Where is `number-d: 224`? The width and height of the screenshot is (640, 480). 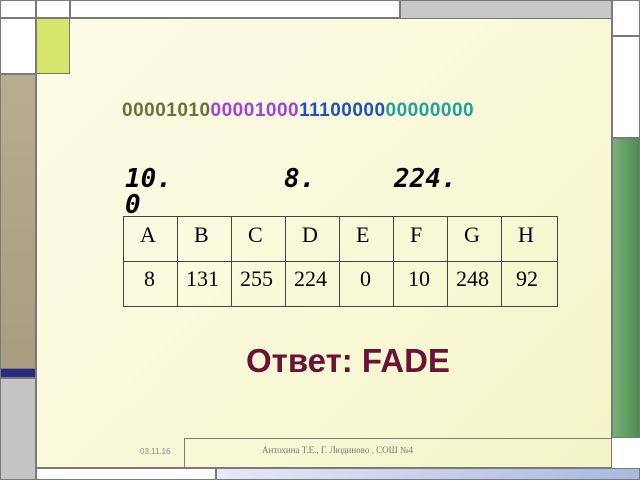 number-d: 224 is located at coordinates (310, 278).